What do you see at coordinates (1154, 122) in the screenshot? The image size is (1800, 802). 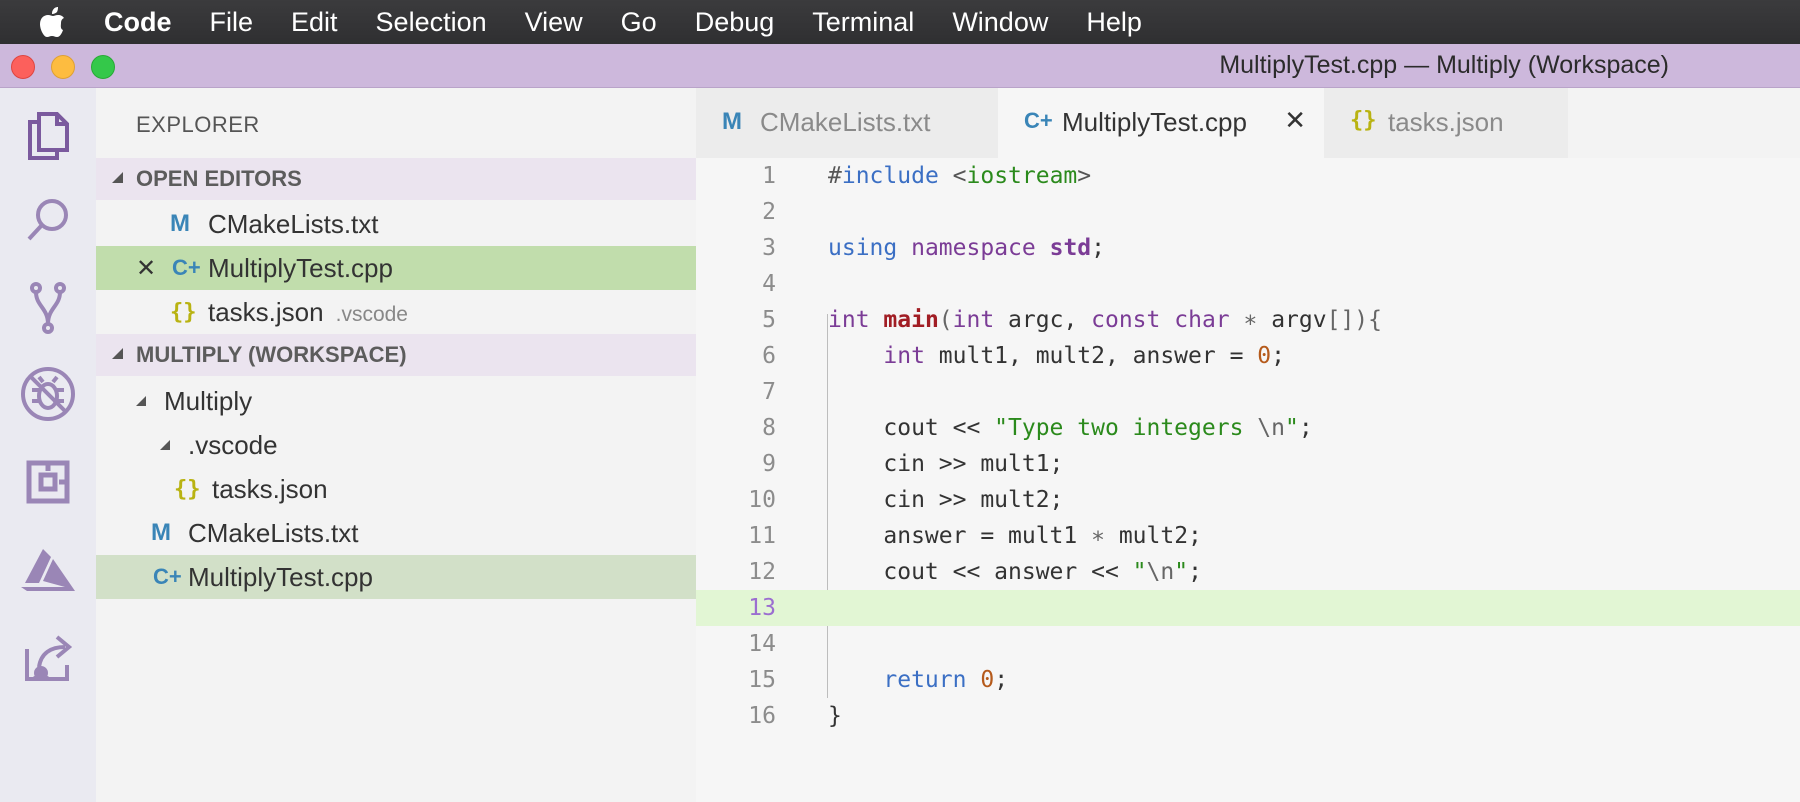 I see `tab-label: MultiplyTest.cpp` at bounding box center [1154, 122].